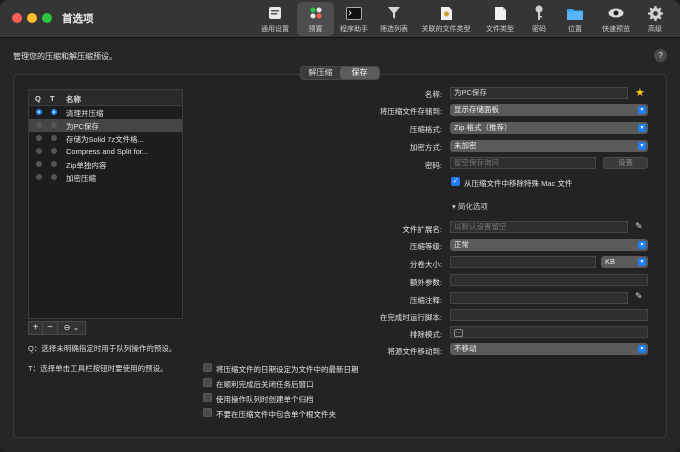  I want to click on file-association-icon, so click(446, 13).